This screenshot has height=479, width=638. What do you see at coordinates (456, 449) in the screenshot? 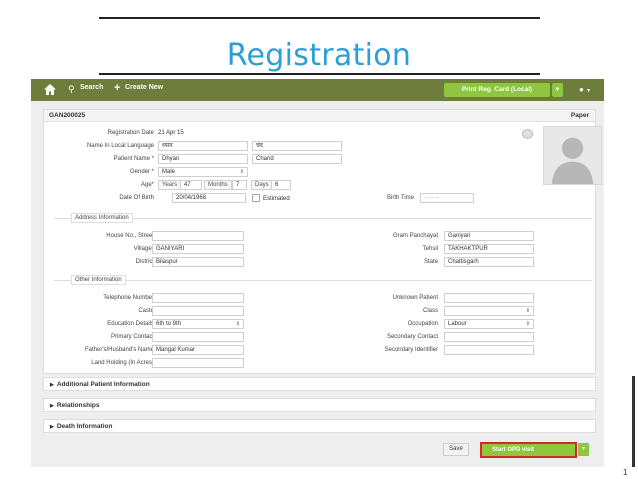
I see `save-button: Save` at bounding box center [456, 449].